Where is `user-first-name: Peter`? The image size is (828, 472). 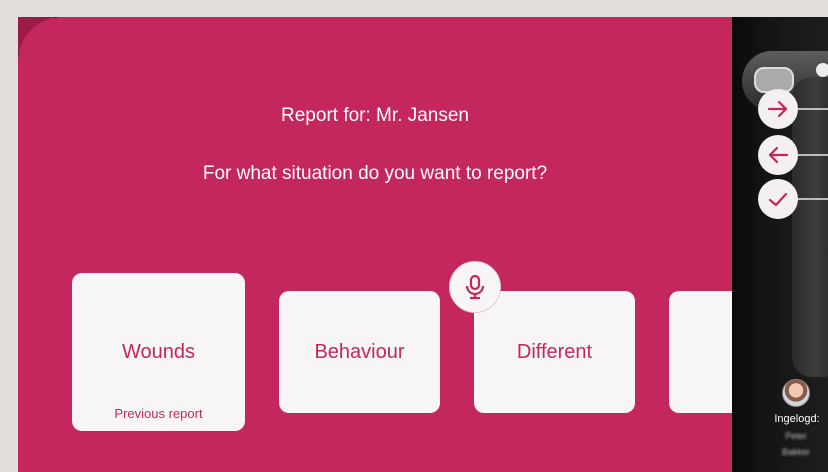 user-first-name: Peter is located at coordinates (796, 436).